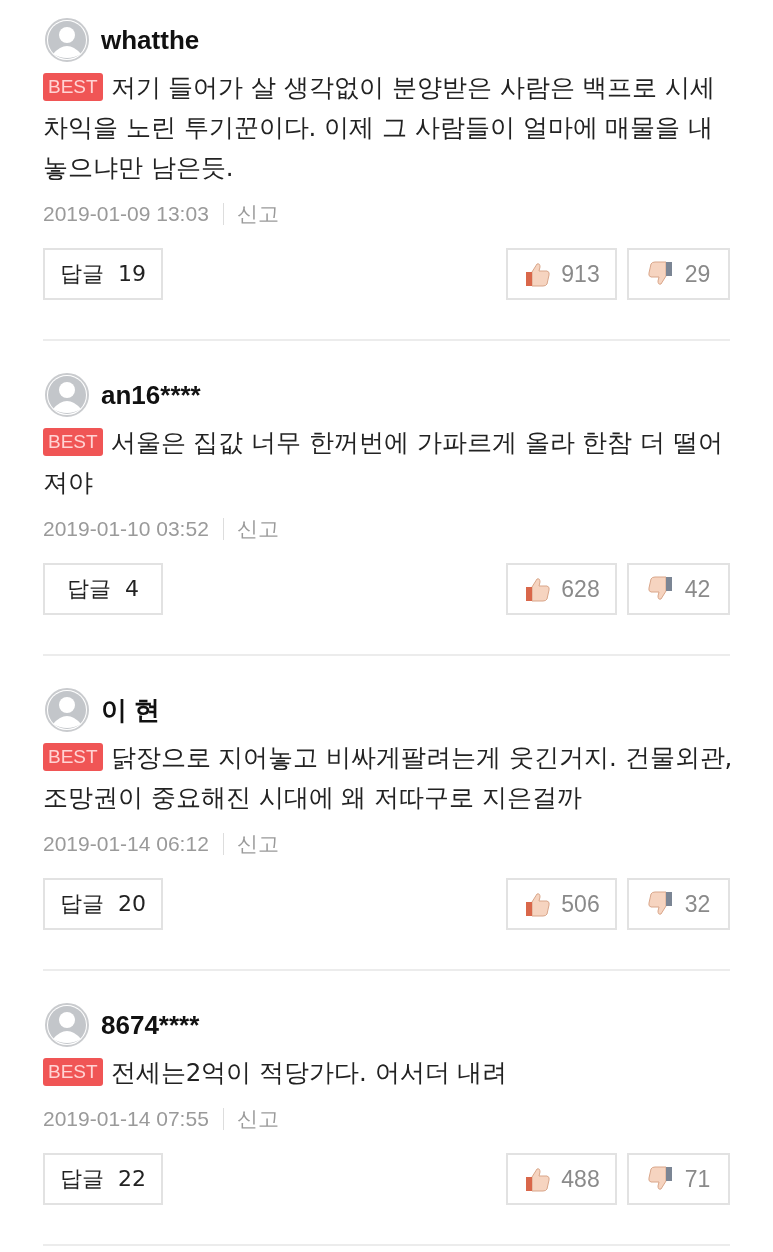  I want to click on dislike-button: 29, so click(678, 274).